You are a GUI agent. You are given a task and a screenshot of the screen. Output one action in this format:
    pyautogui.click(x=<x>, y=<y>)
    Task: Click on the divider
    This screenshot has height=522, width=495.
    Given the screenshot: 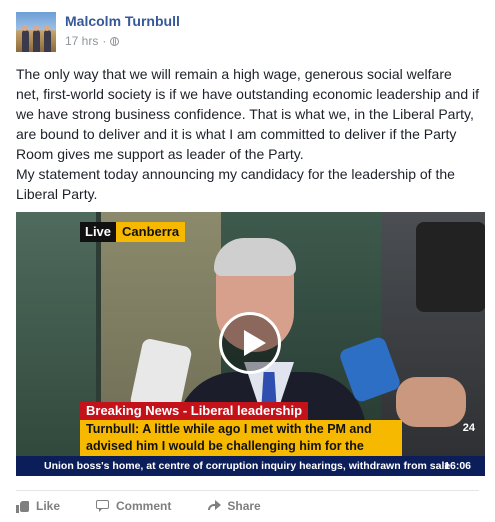 What is the action you would take?
    pyautogui.click(x=247, y=490)
    